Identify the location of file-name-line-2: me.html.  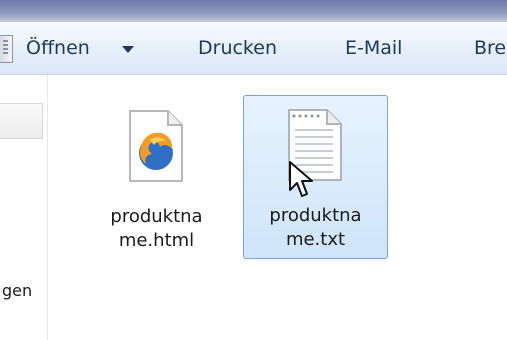
(156, 240).